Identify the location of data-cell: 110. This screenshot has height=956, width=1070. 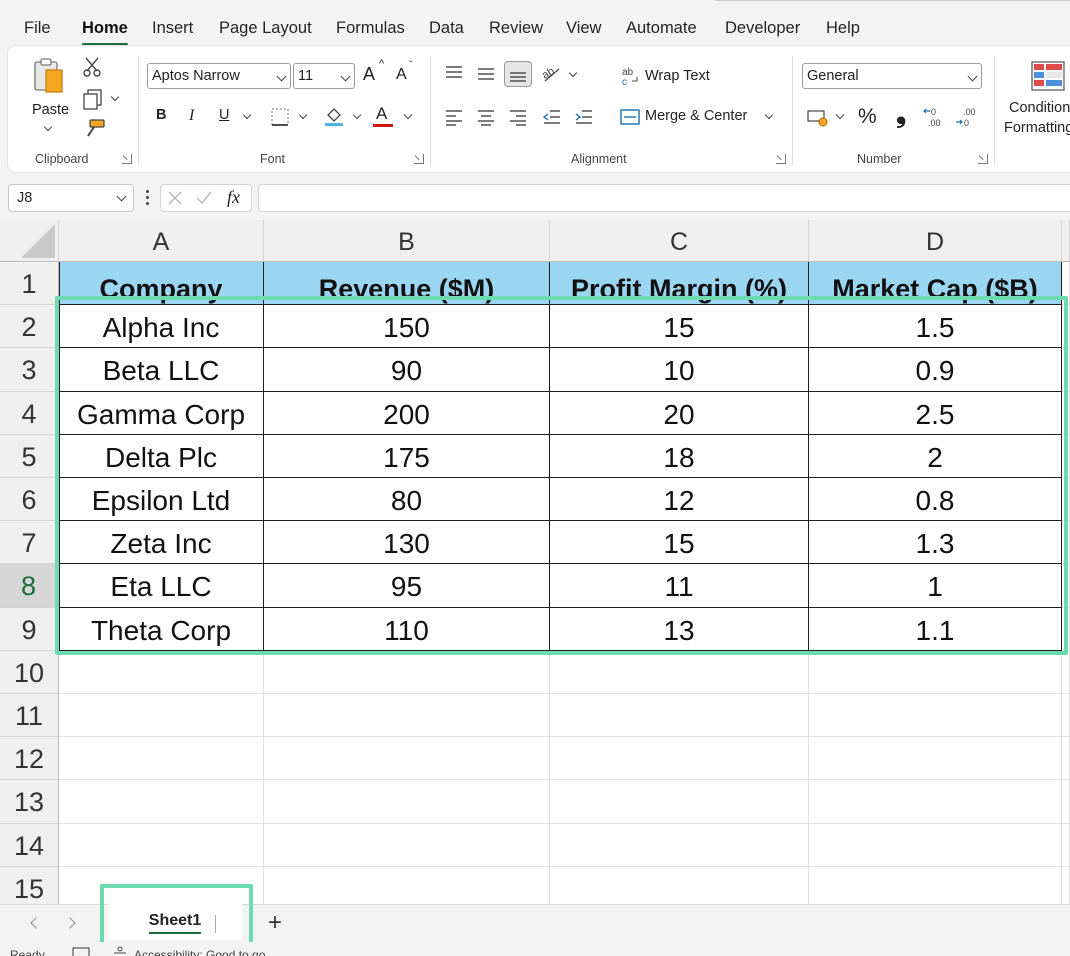
(407, 629).